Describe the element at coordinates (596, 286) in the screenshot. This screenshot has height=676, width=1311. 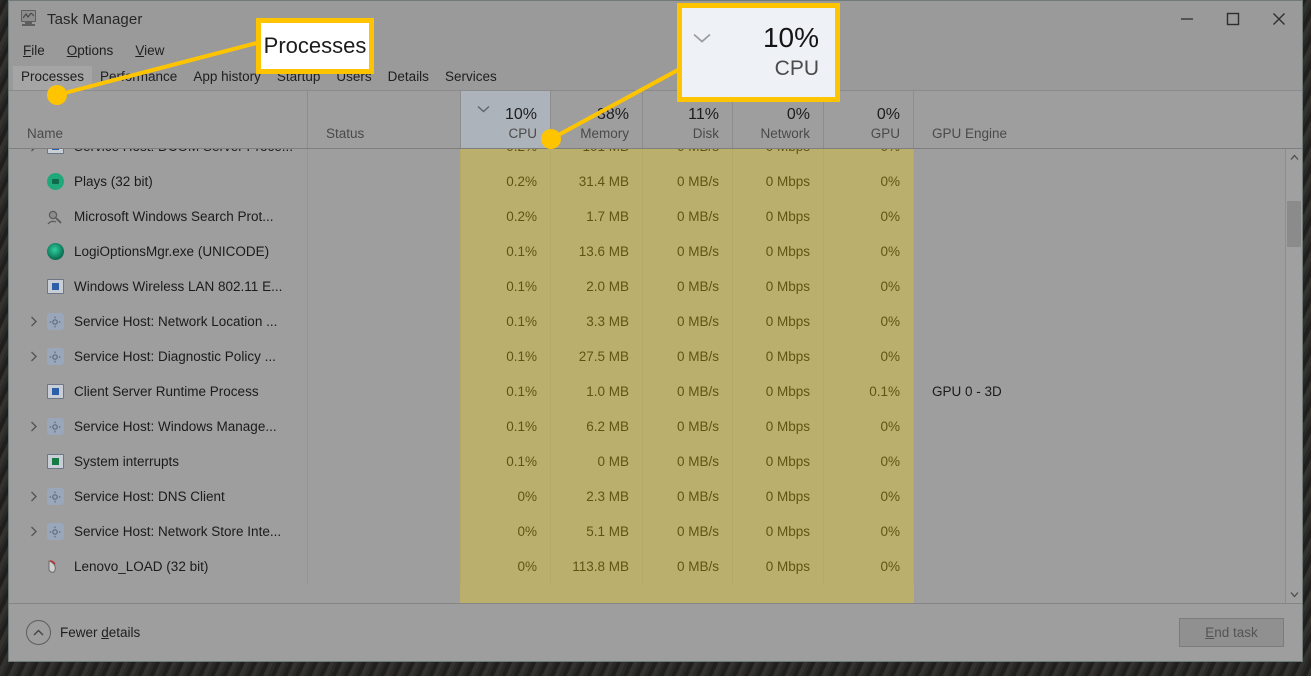
I see `cell-memory: 2.0 MB` at that location.